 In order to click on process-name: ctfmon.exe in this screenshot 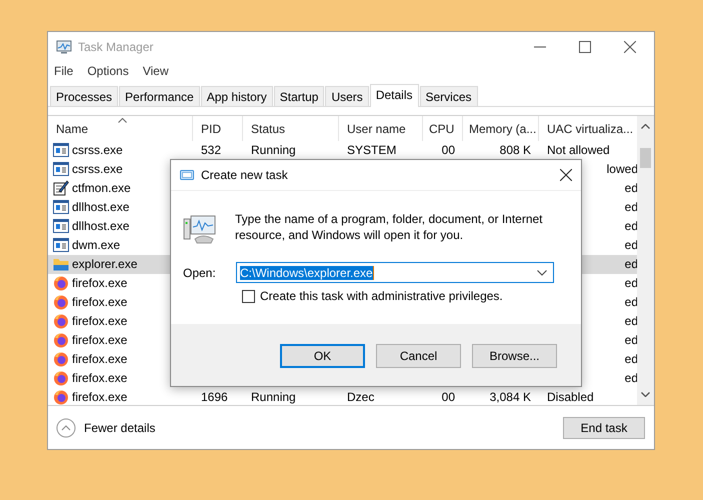, I will do `click(101, 187)`.